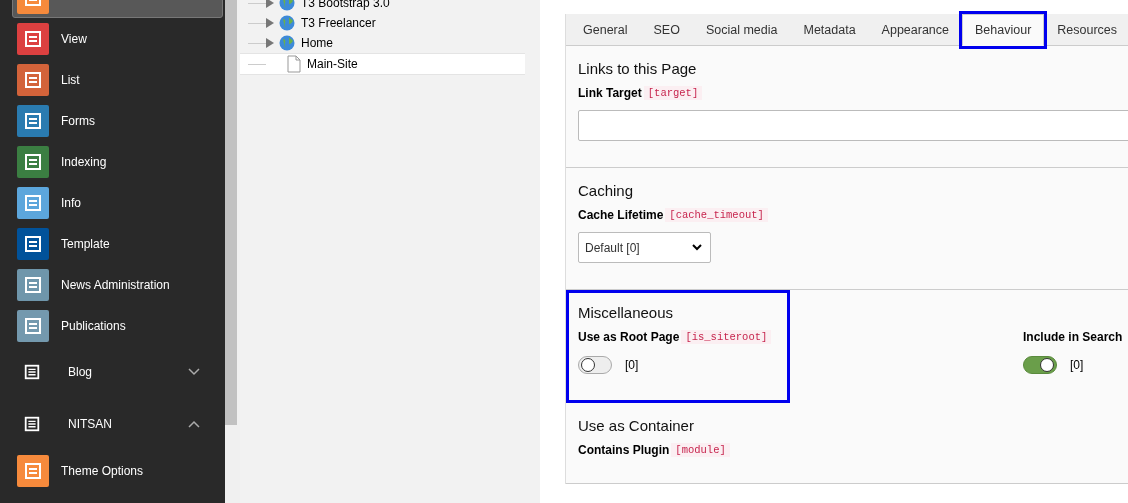 This screenshot has height=503, width=1128. What do you see at coordinates (915, 29) in the screenshot?
I see `tab: Appearance` at bounding box center [915, 29].